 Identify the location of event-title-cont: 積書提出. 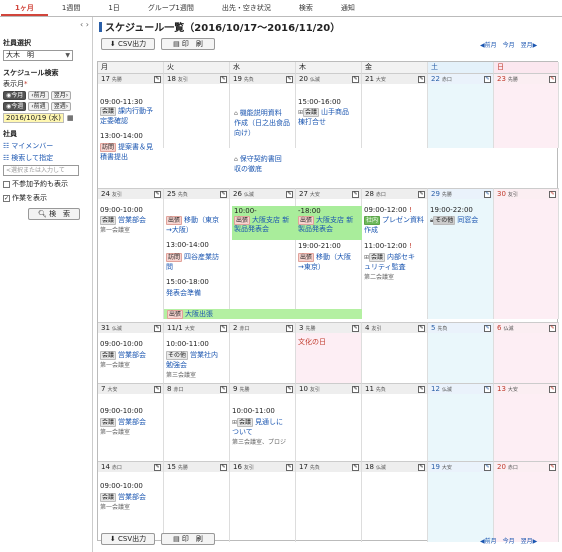
(114, 157).